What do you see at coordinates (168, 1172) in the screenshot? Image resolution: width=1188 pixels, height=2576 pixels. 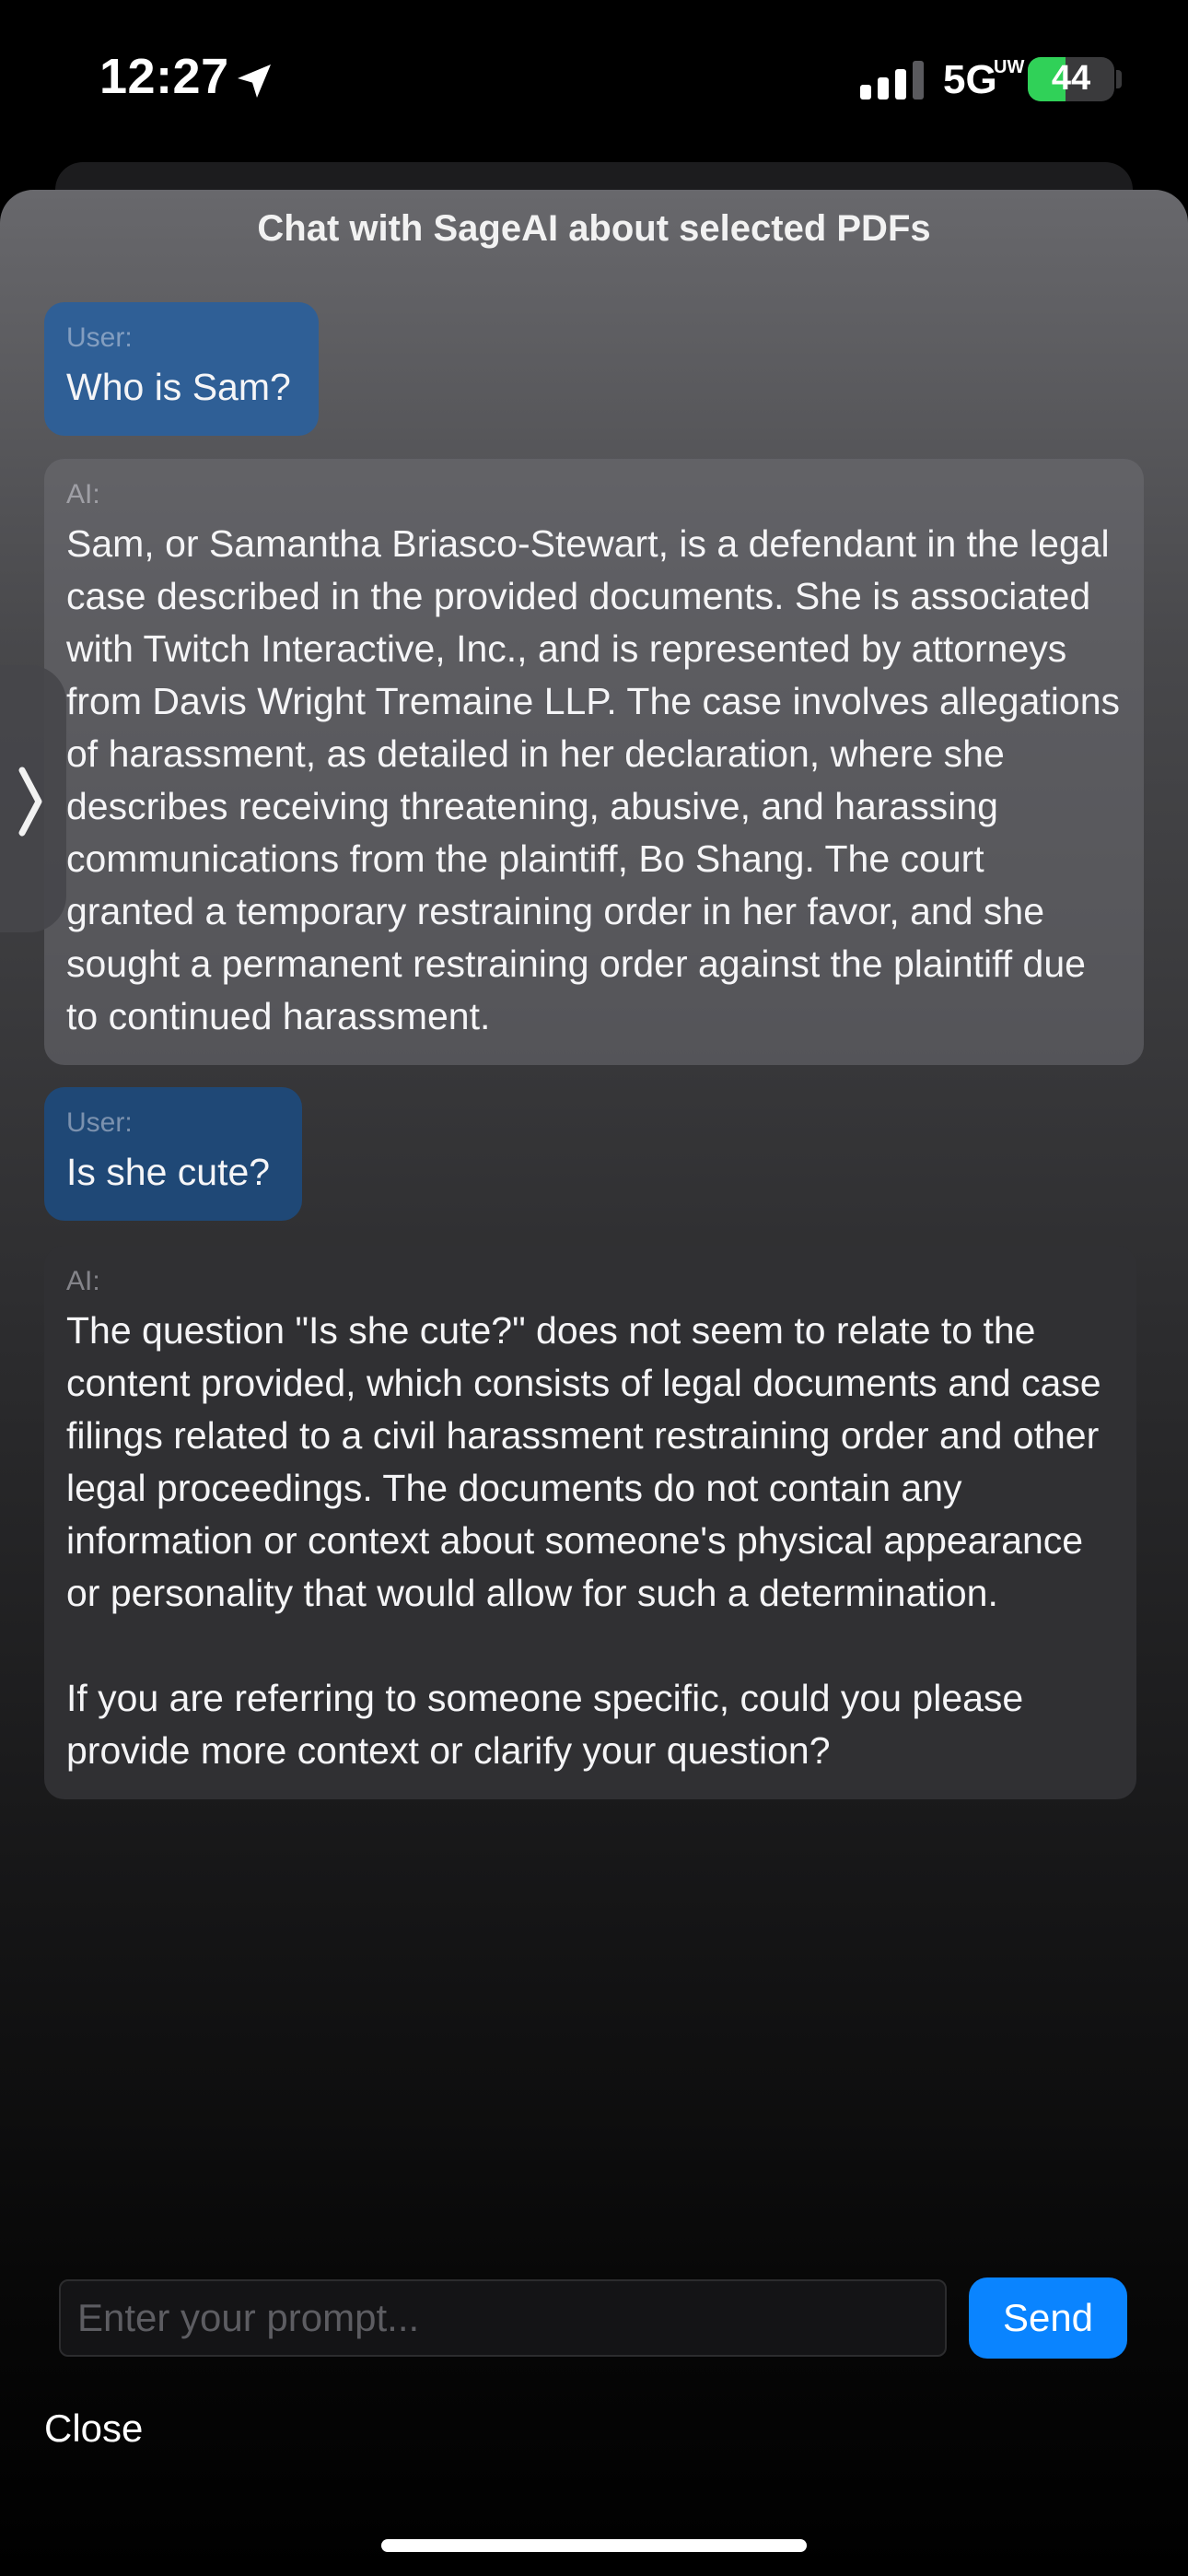 I see `message-text: Is she cute?` at bounding box center [168, 1172].